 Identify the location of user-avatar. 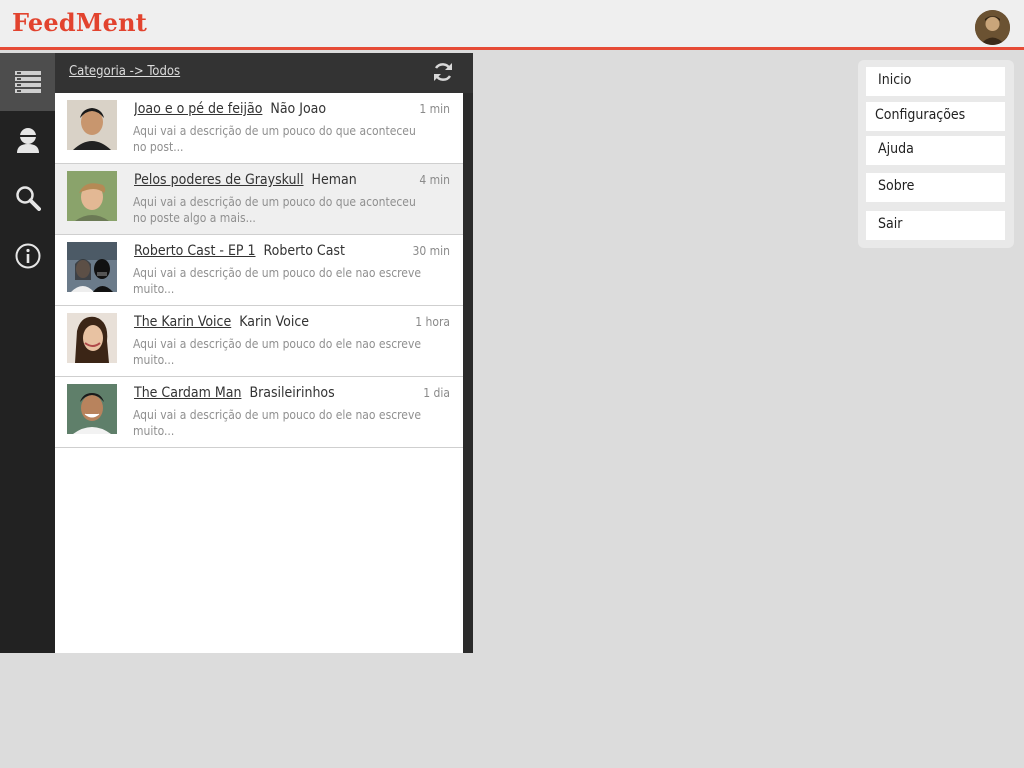
(992, 27).